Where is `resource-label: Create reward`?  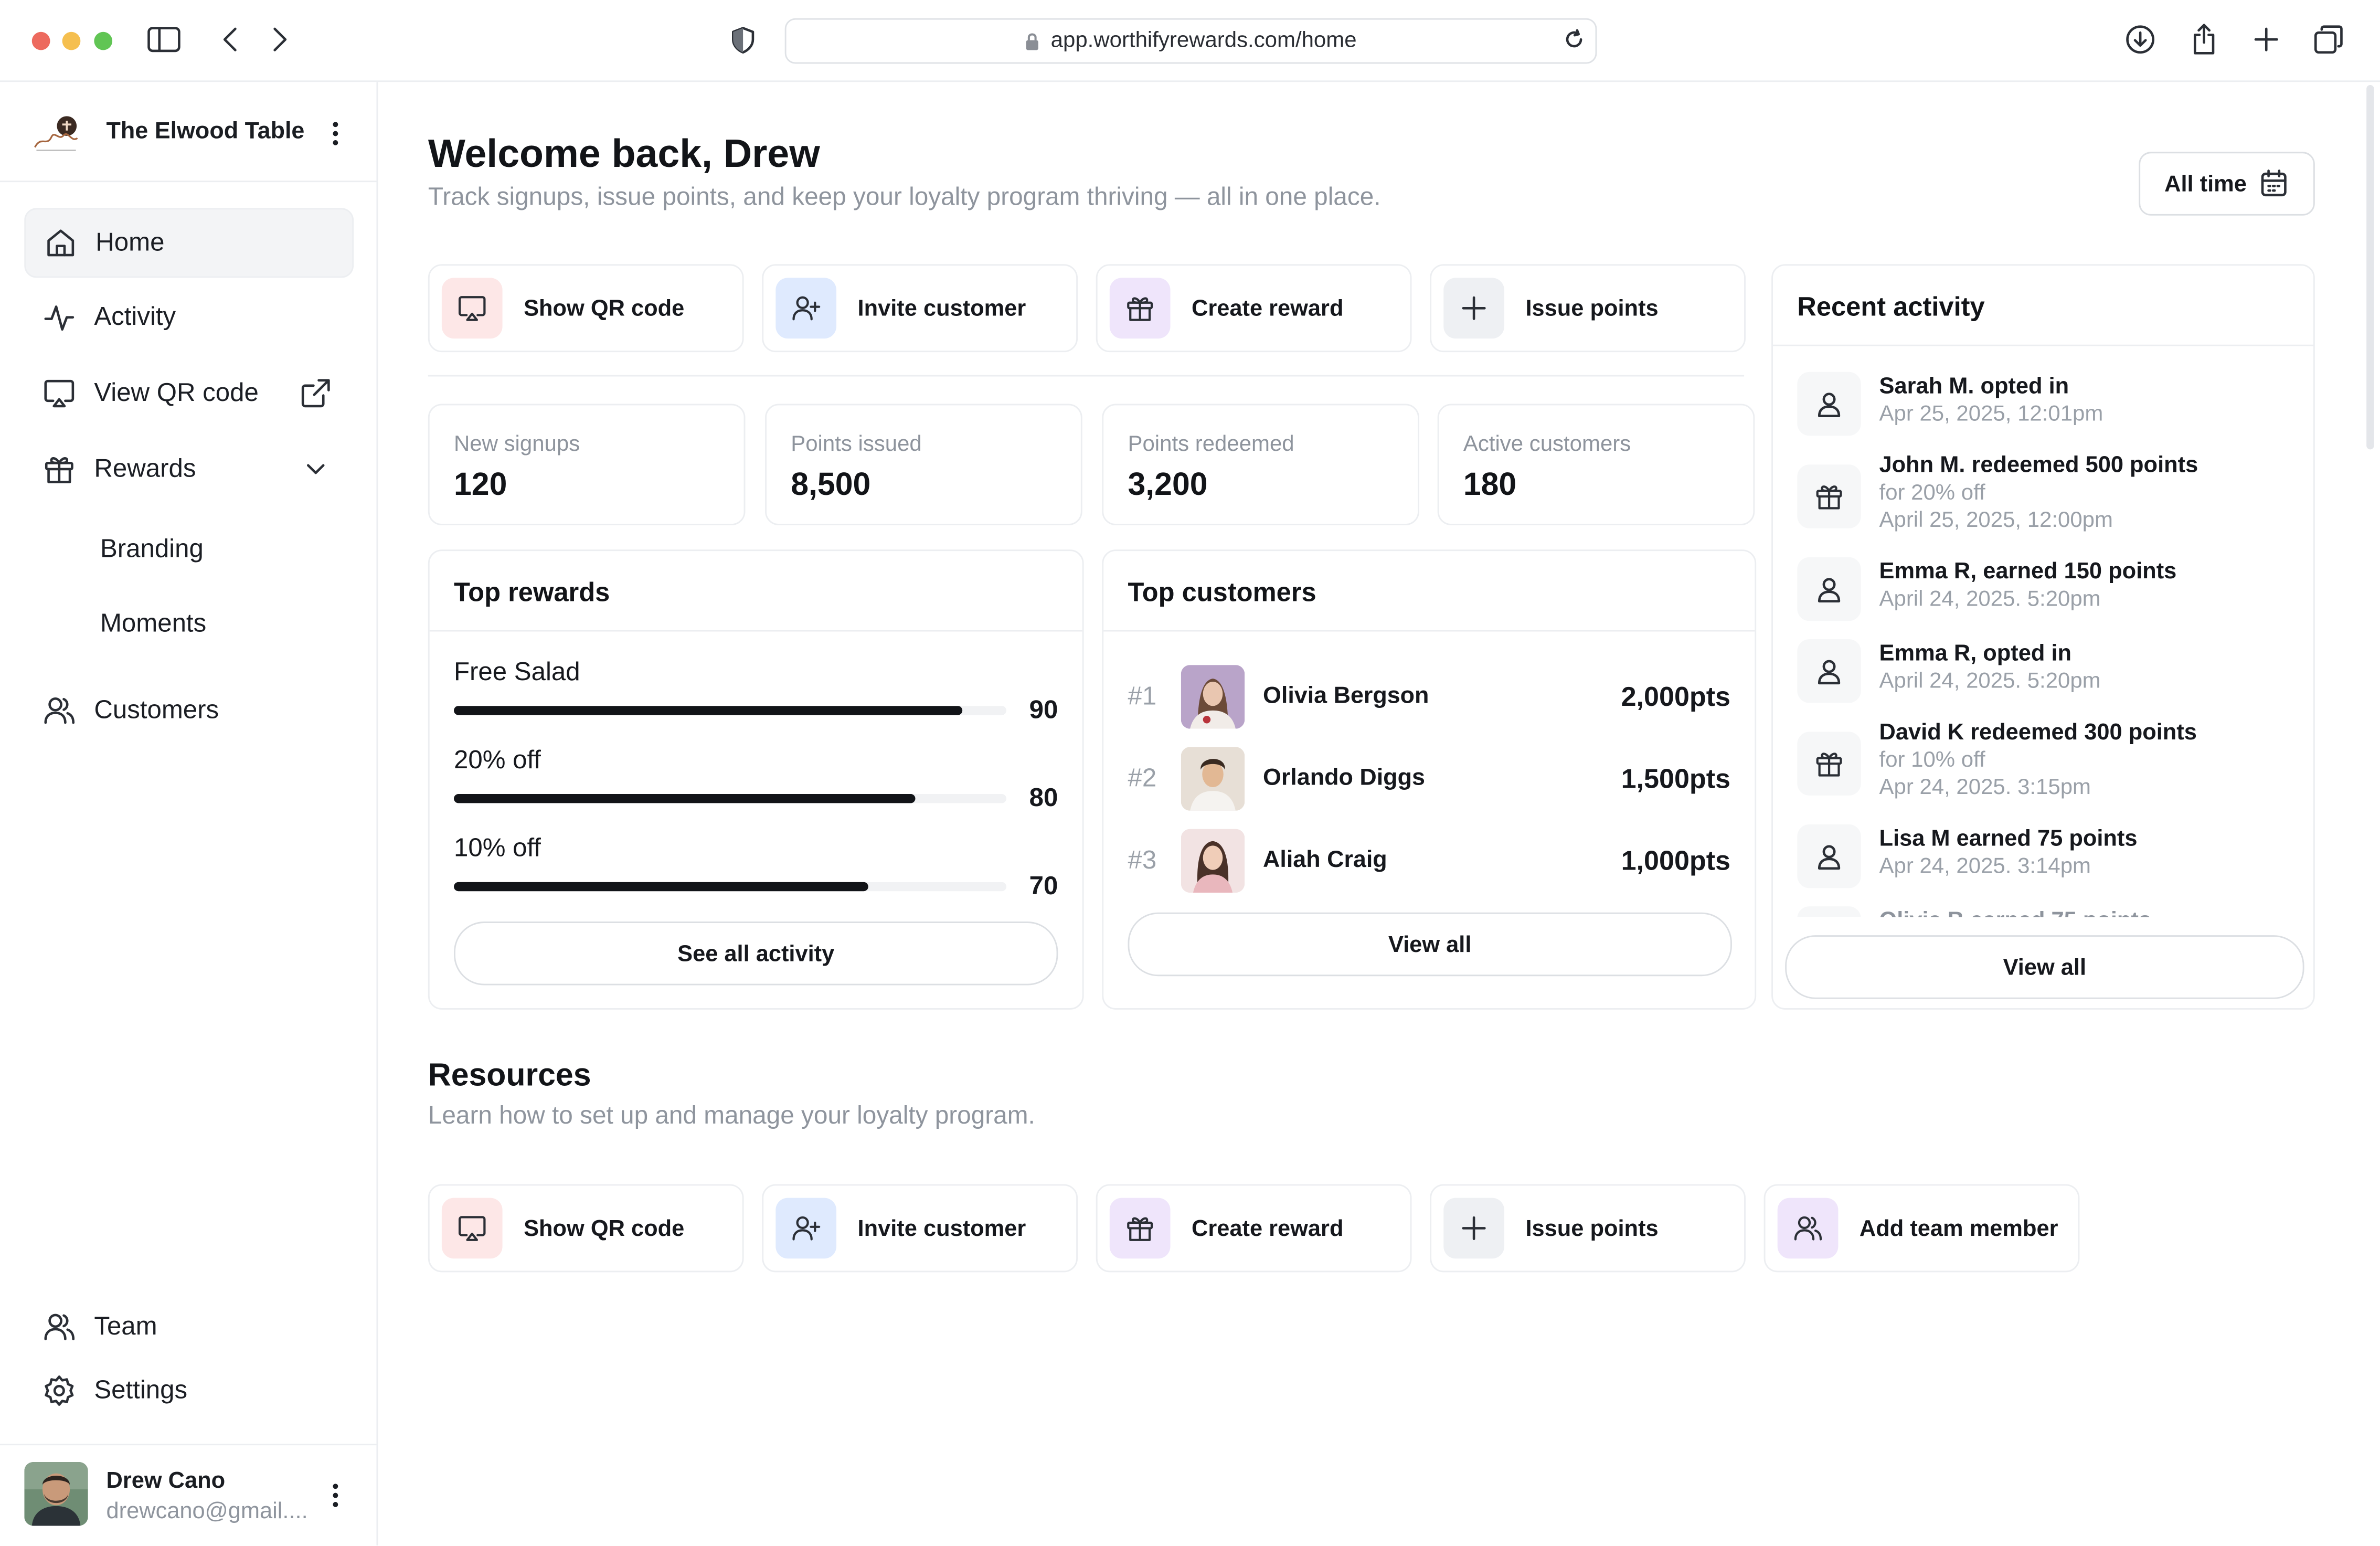 resource-label: Create reward is located at coordinates (1268, 1228).